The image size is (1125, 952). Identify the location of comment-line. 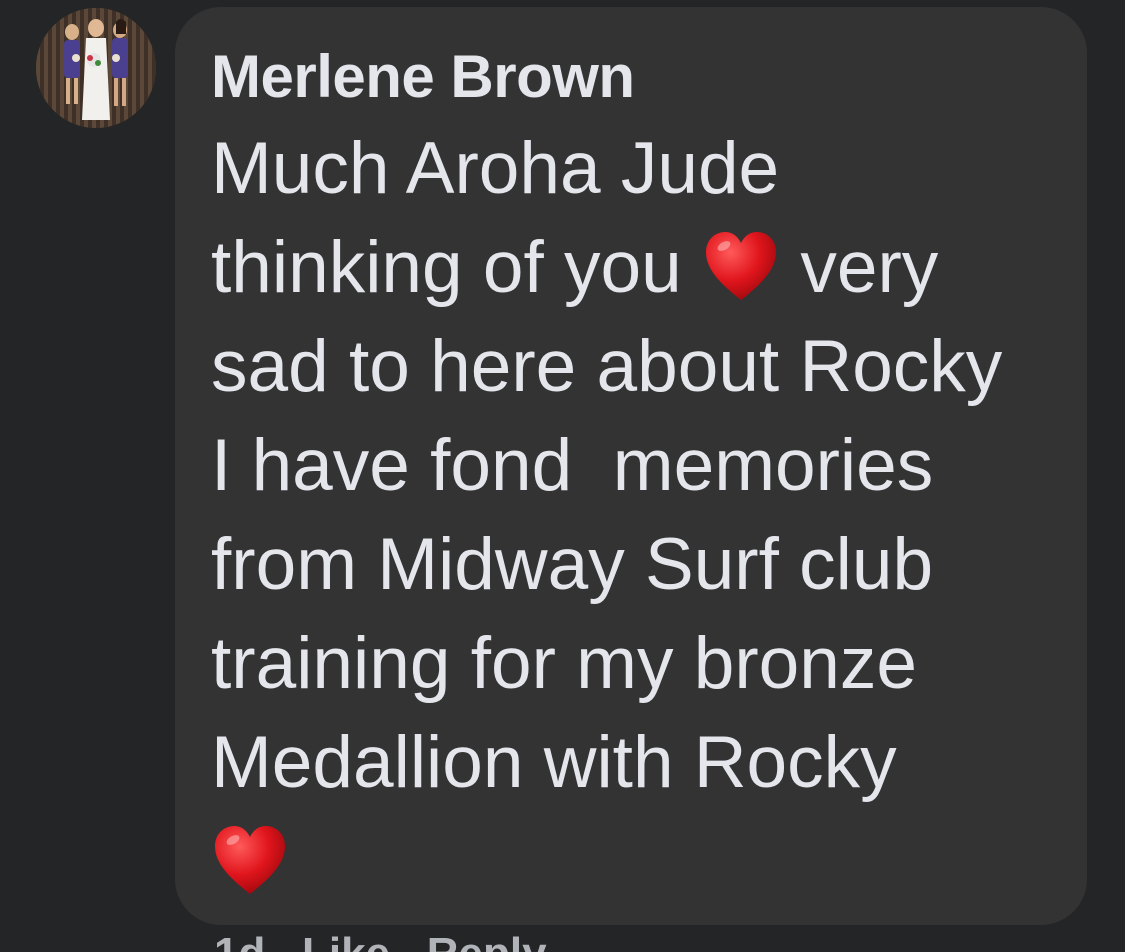
(636, 861).